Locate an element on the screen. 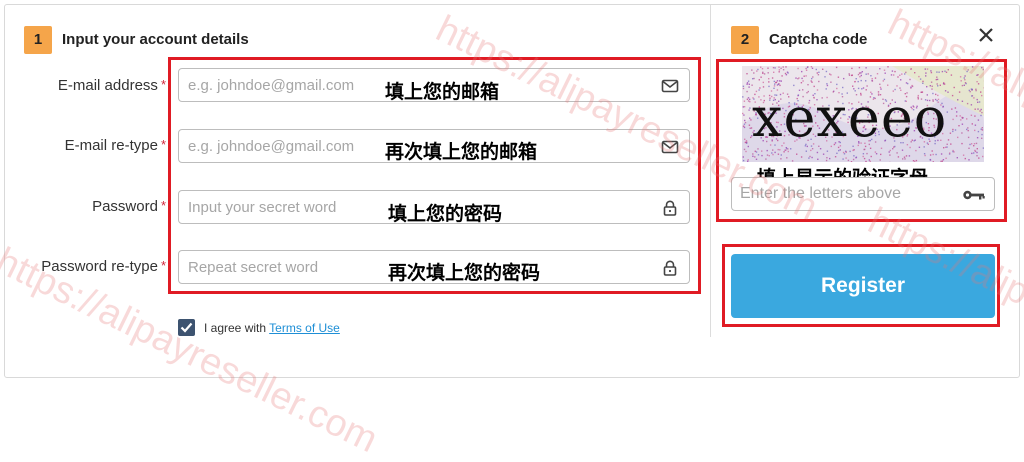  panel-divider is located at coordinates (710, 171).